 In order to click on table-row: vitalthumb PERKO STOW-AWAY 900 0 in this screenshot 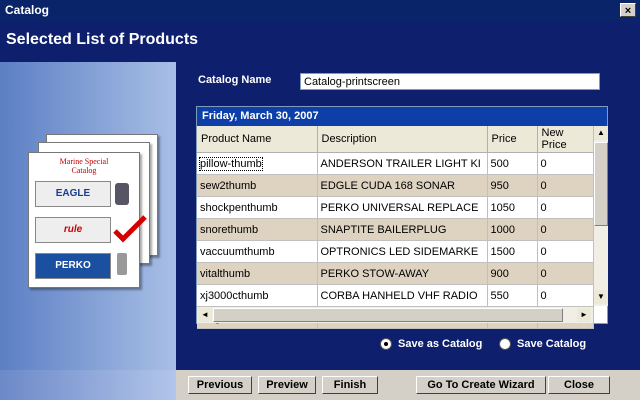, I will do `click(395, 273)`.